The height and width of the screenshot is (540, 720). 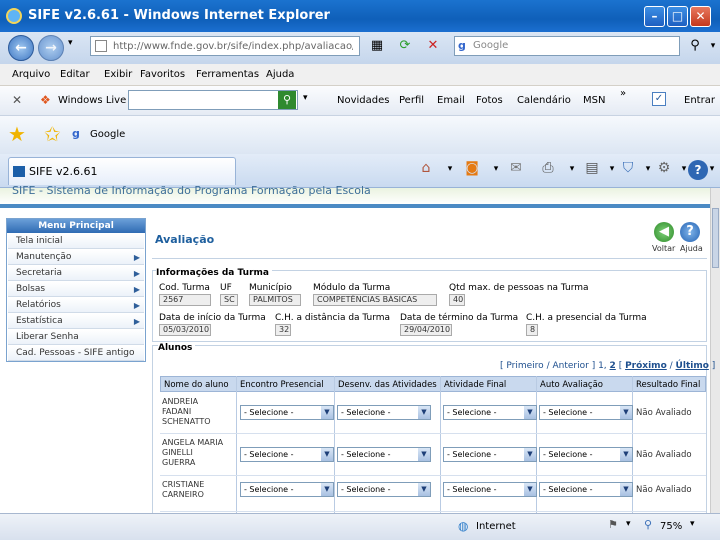 What do you see at coordinates (333, 318) in the screenshot?
I see `ch-distancia-label: C.H. a distância da Turma` at bounding box center [333, 318].